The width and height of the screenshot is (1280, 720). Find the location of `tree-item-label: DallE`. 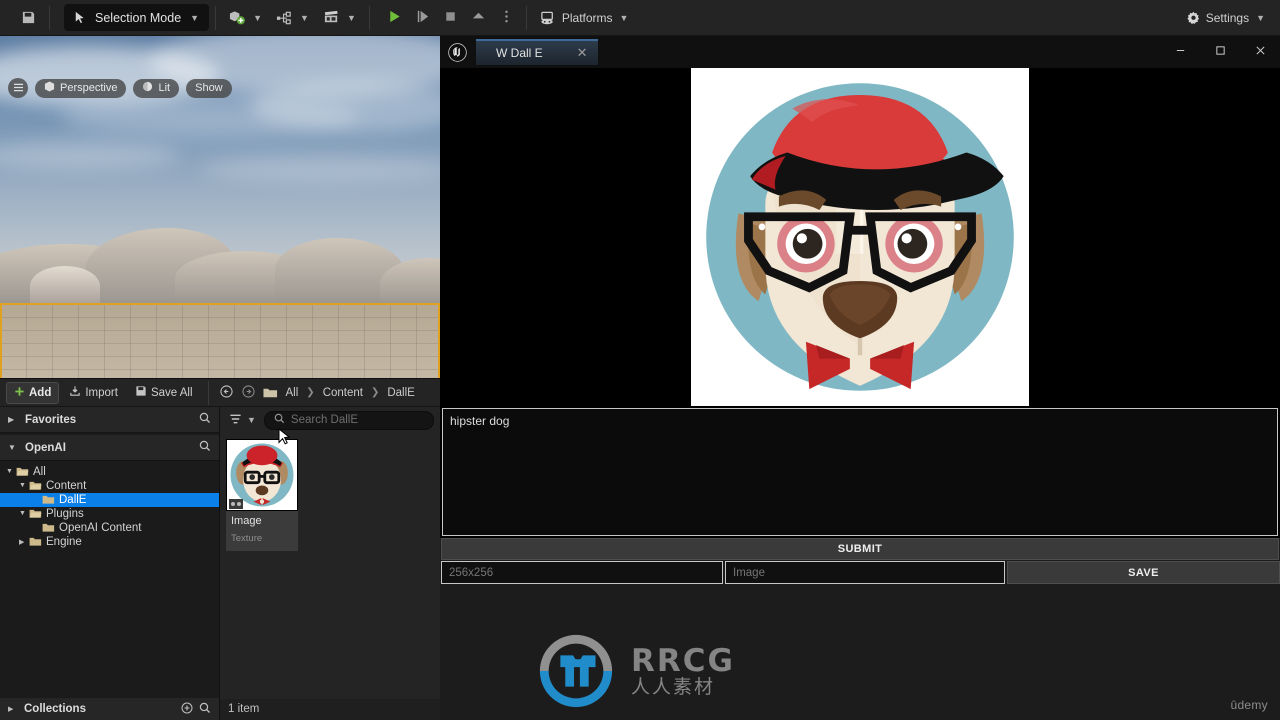

tree-item-label: DallE is located at coordinates (73, 499).